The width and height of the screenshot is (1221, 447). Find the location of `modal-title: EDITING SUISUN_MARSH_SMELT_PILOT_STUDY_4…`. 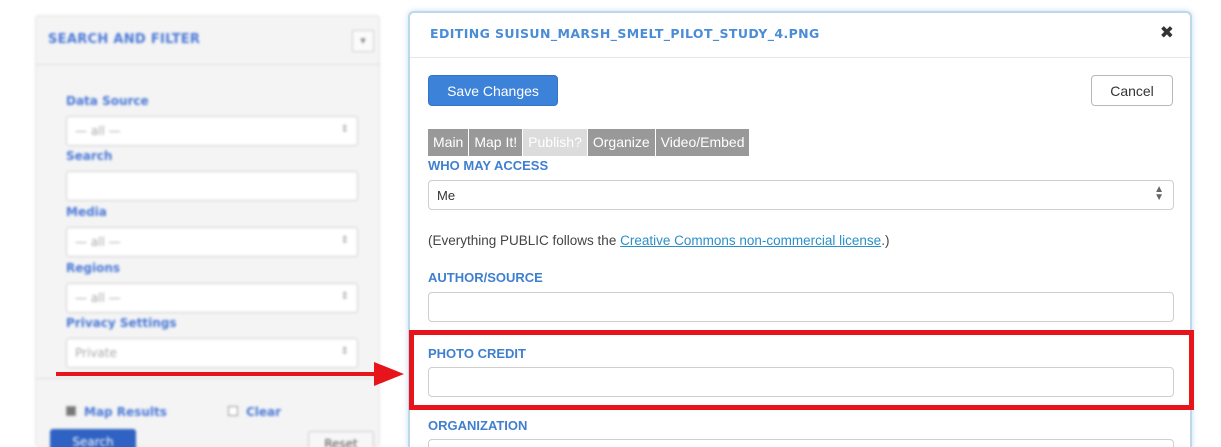

modal-title: EDITING SUISUN_MARSH_SMELT_PILOT_STUDY_4… is located at coordinates (625, 33).